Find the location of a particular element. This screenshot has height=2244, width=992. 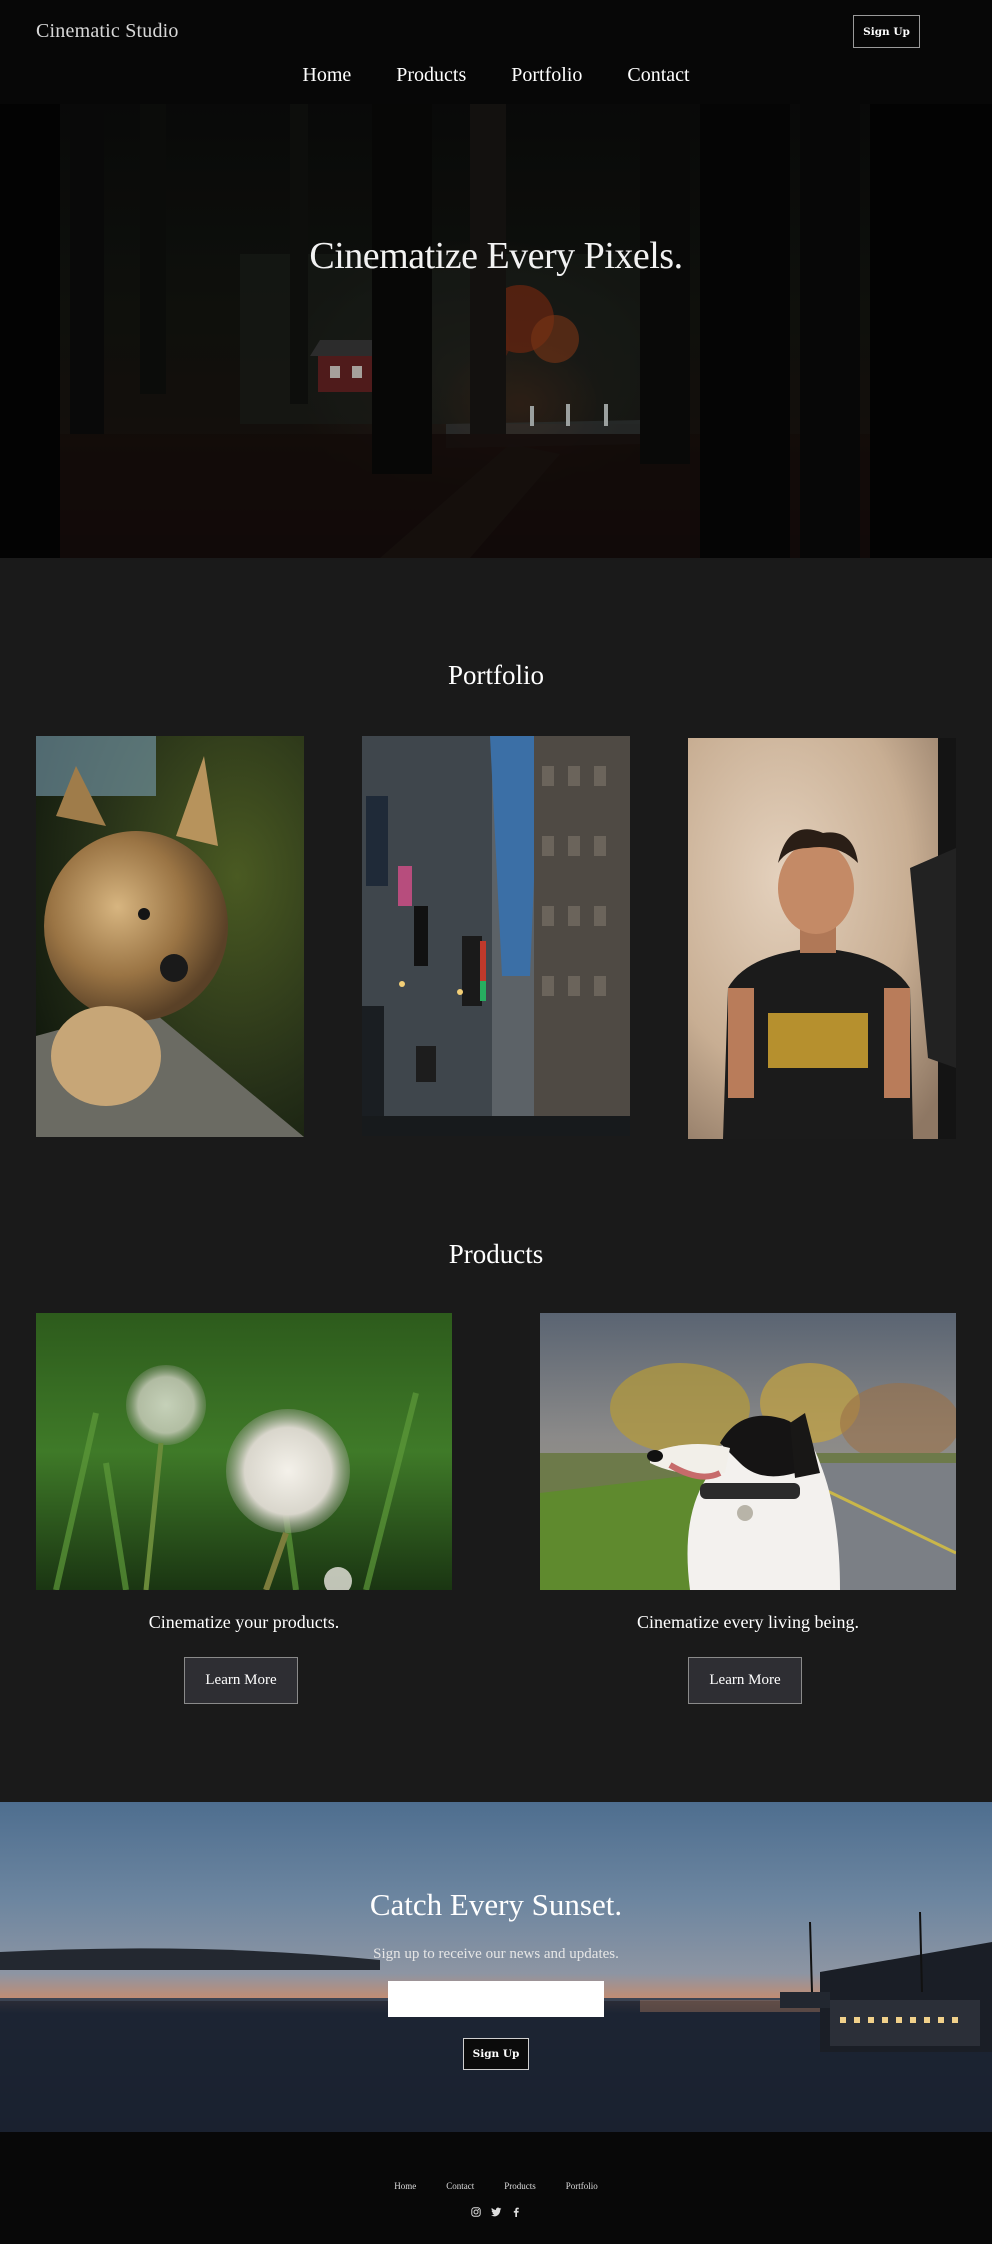

newsletter-signup-button: Sign Up is located at coordinates (496, 2054).